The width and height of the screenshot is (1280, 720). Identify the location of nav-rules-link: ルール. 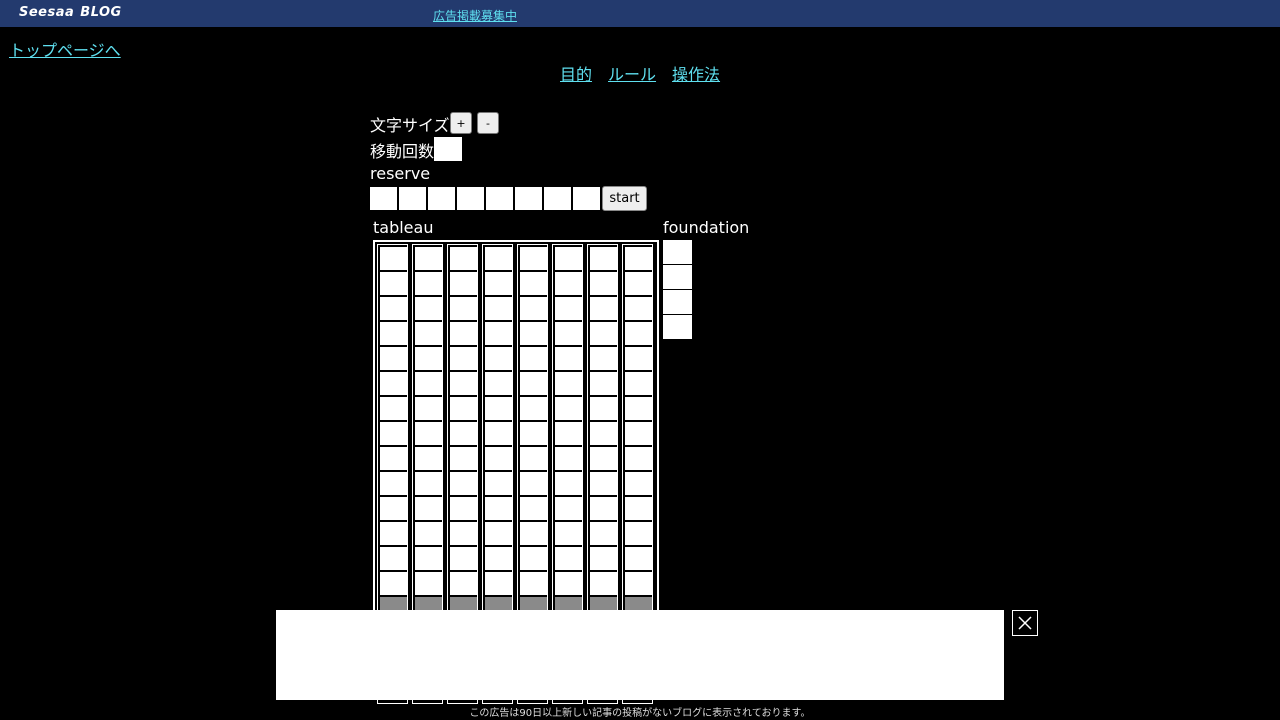
(632, 74).